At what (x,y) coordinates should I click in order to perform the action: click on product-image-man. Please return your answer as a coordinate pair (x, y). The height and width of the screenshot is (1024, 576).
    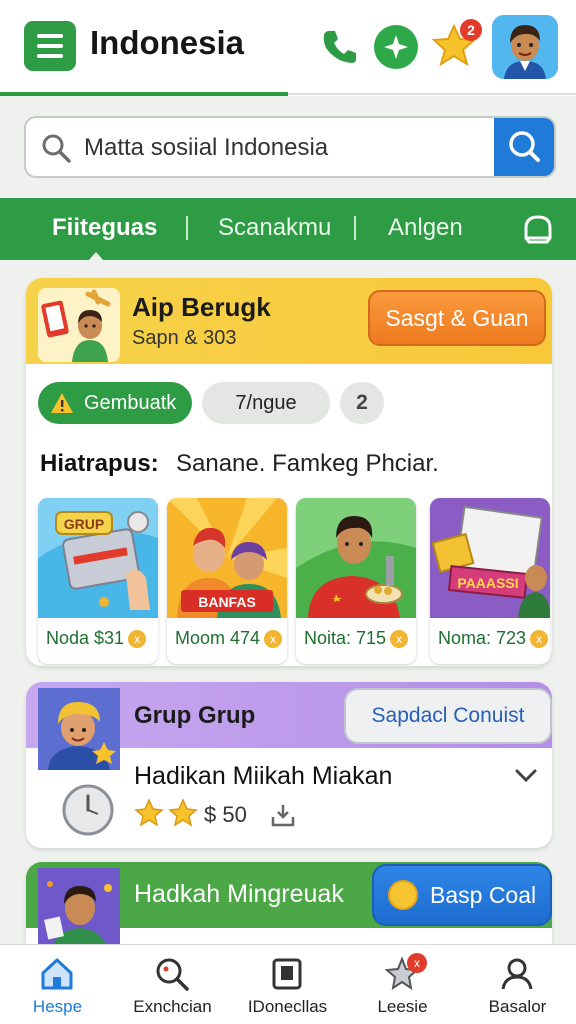
    Looking at the image, I should click on (356, 558).